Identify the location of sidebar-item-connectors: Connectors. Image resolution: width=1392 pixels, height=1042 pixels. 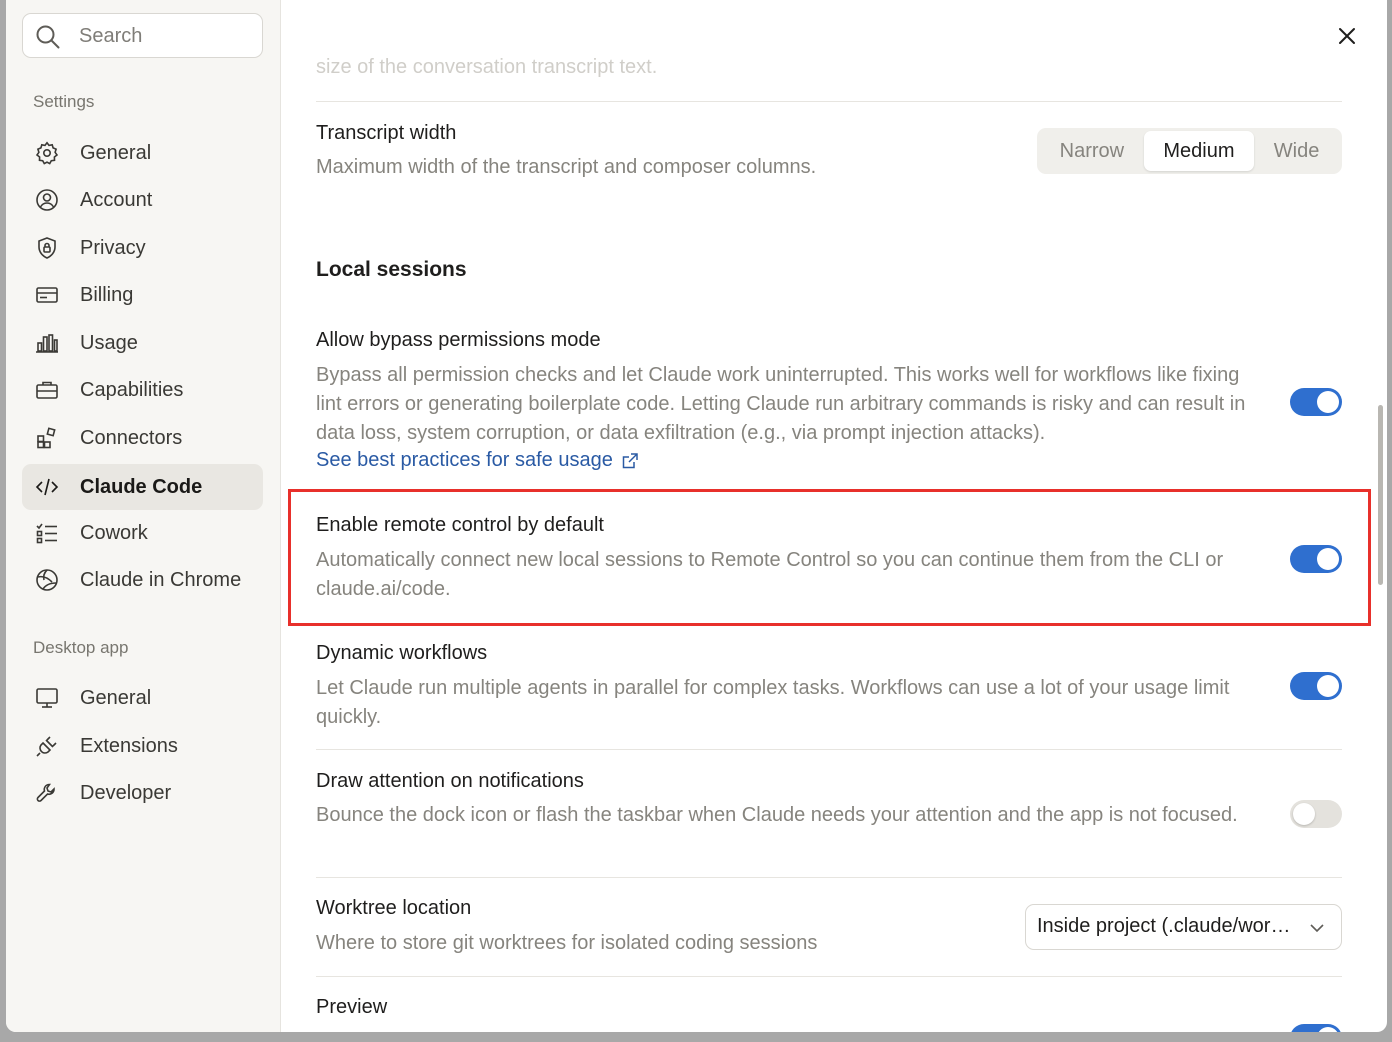
(142, 438).